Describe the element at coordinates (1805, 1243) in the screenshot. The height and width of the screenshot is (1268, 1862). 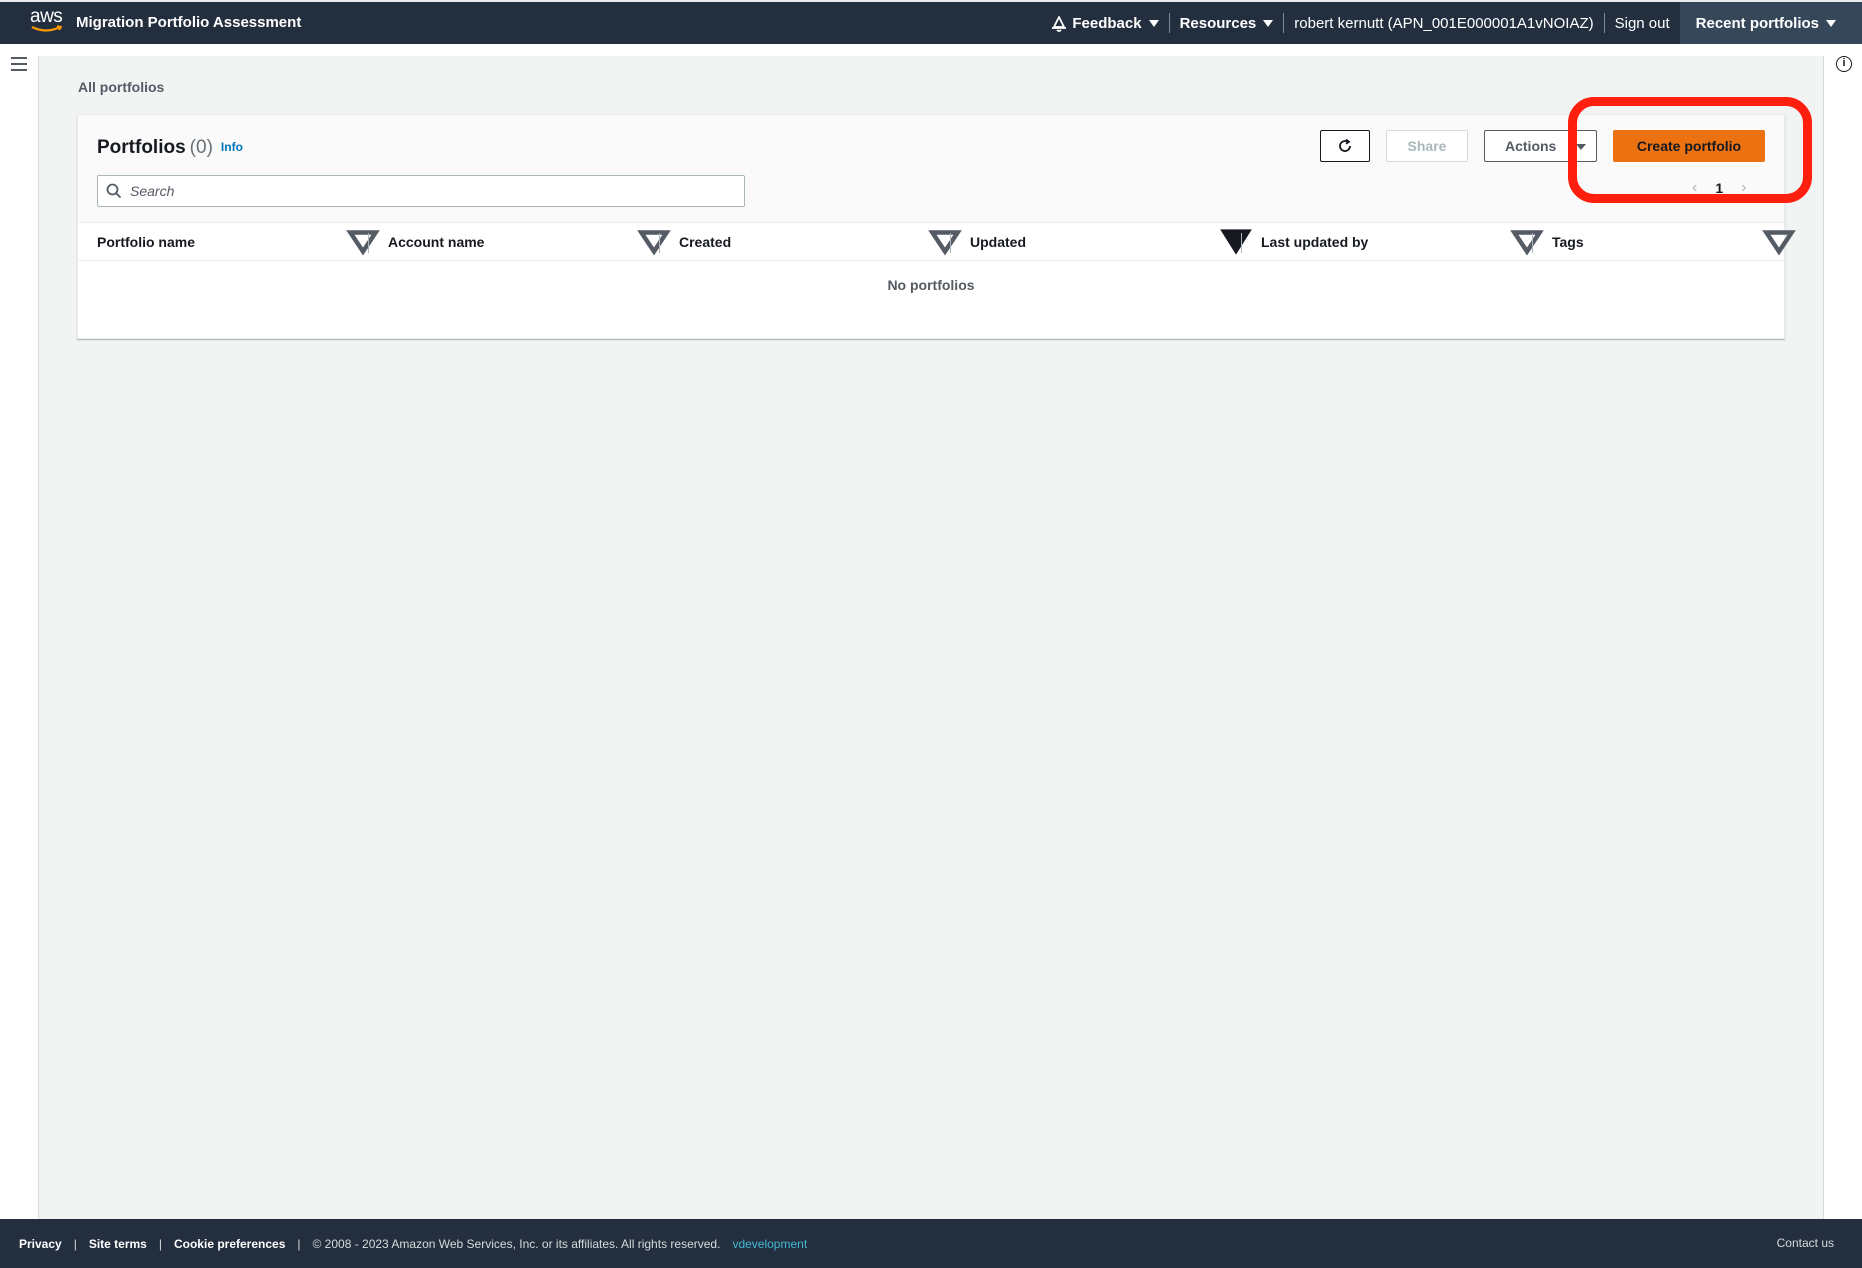
I see `contact-us-link: Contact us` at that location.